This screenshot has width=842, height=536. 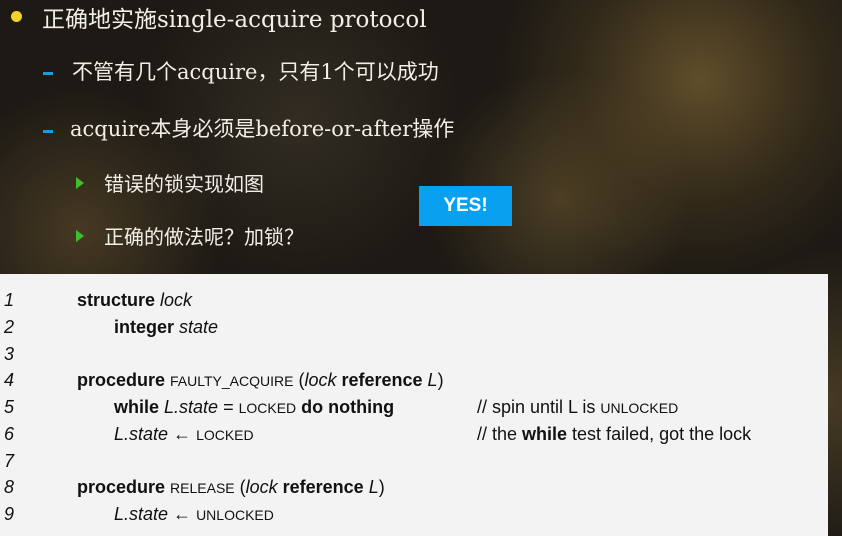 I want to click on bullet-level3: 错误的锁实现如图, so click(x=184, y=184).